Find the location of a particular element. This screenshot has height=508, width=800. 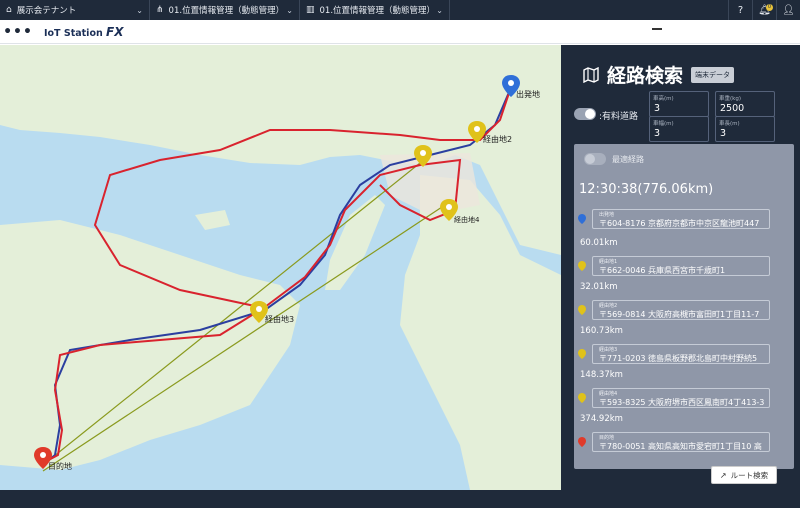

stop-label: 目的地 is located at coordinates (607, 438).